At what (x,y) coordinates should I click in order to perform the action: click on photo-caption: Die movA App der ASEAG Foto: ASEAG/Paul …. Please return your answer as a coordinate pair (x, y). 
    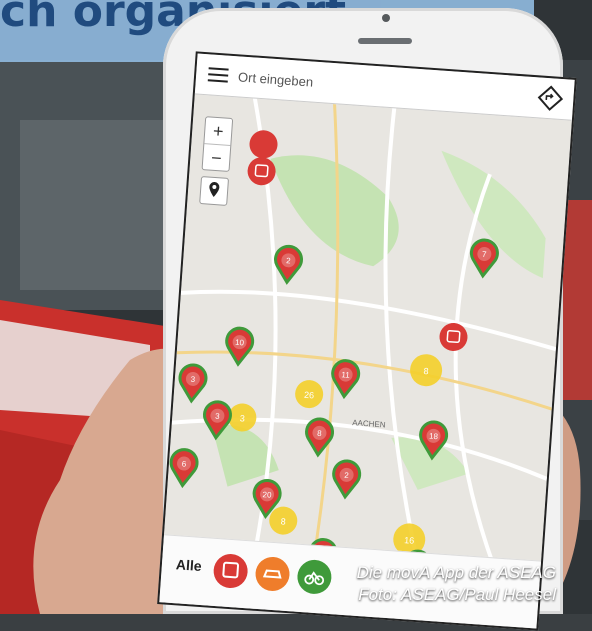
    Looking at the image, I should click on (456, 584).